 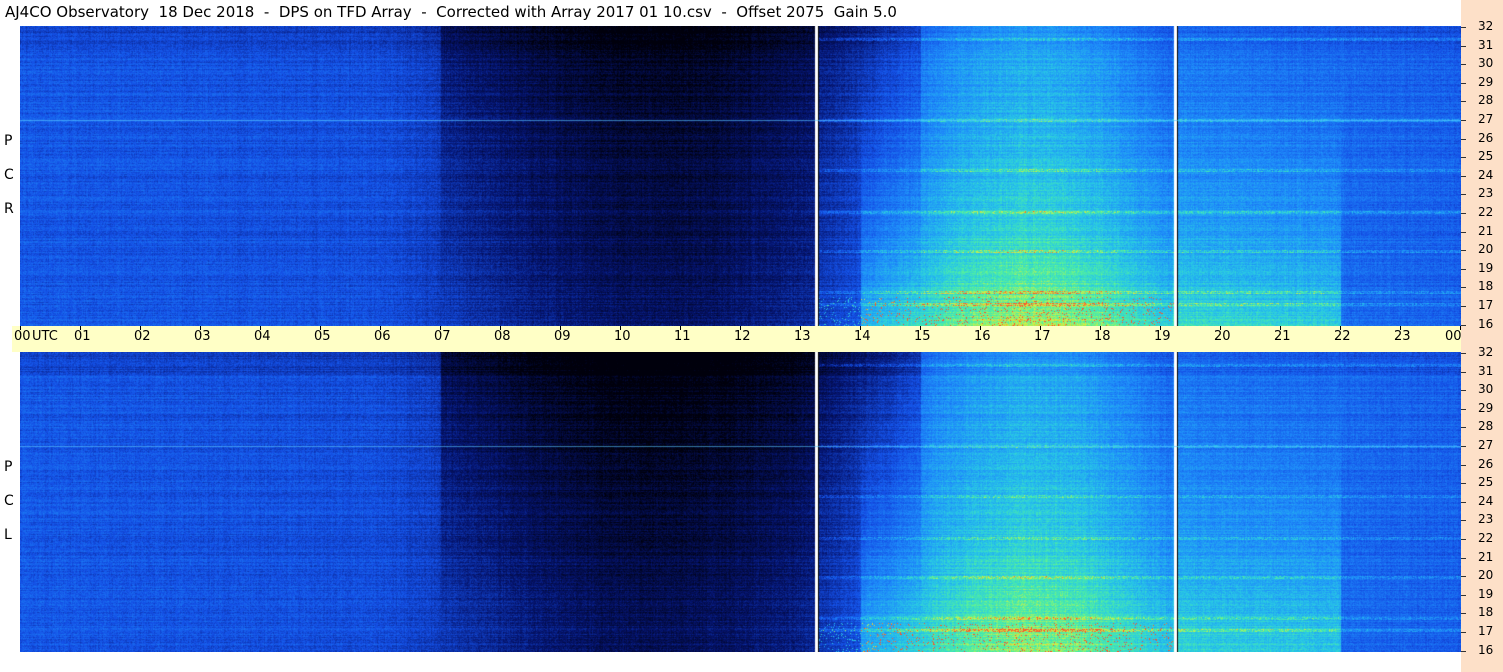 What do you see at coordinates (1162, 336) in the screenshot?
I see `time-tick-label: 19` at bounding box center [1162, 336].